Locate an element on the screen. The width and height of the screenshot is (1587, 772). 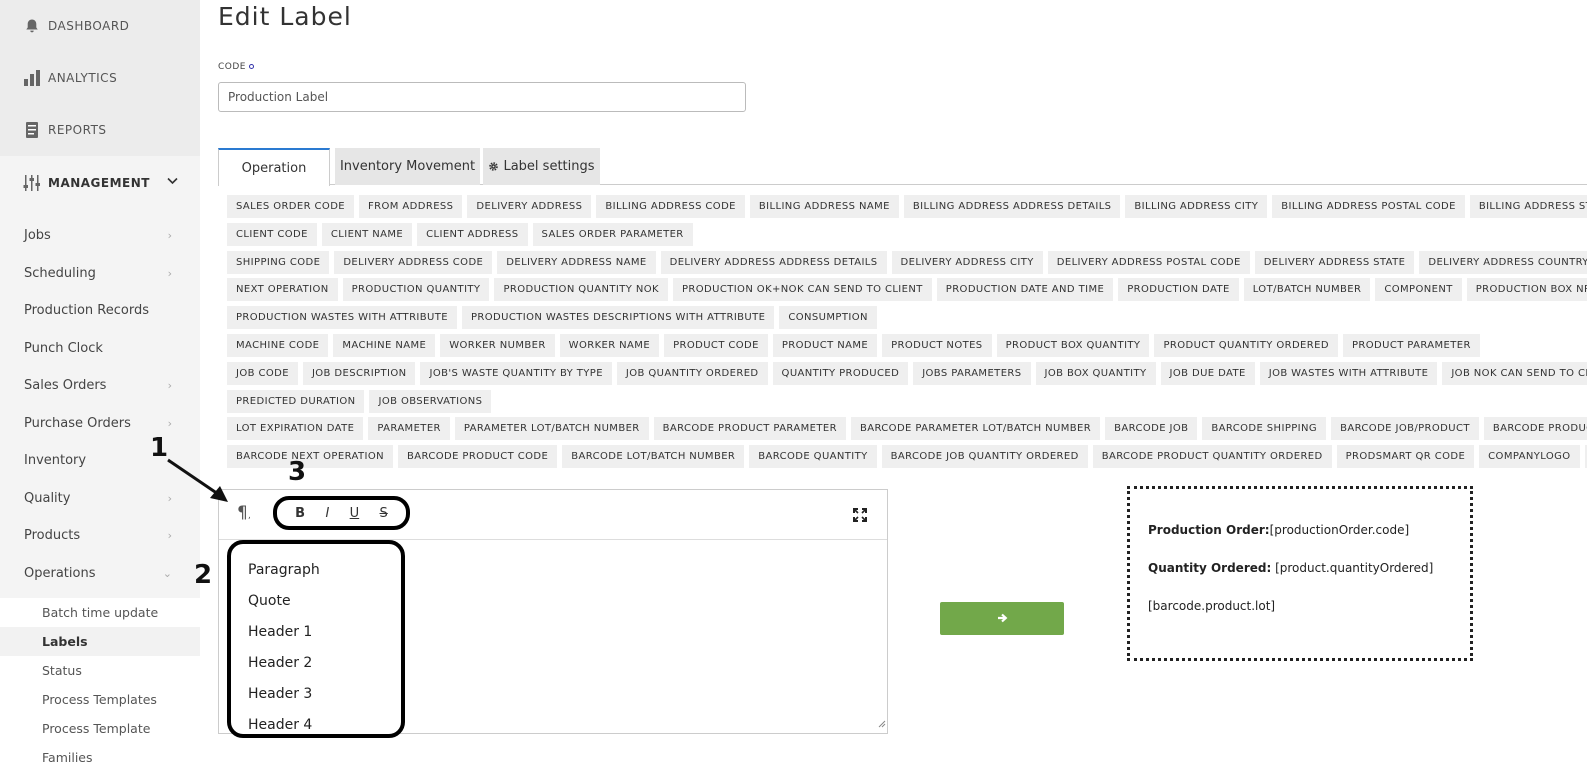
placeholder-tag: PRODUCT PARAMETER is located at coordinates (1411, 345).